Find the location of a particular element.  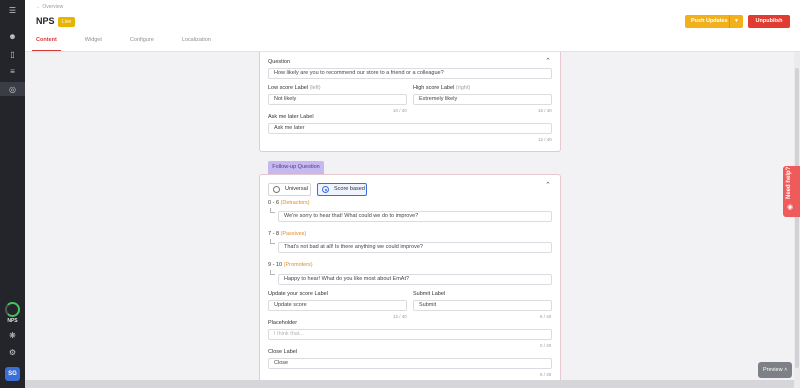

update-score-input: Update score is located at coordinates (337, 305).